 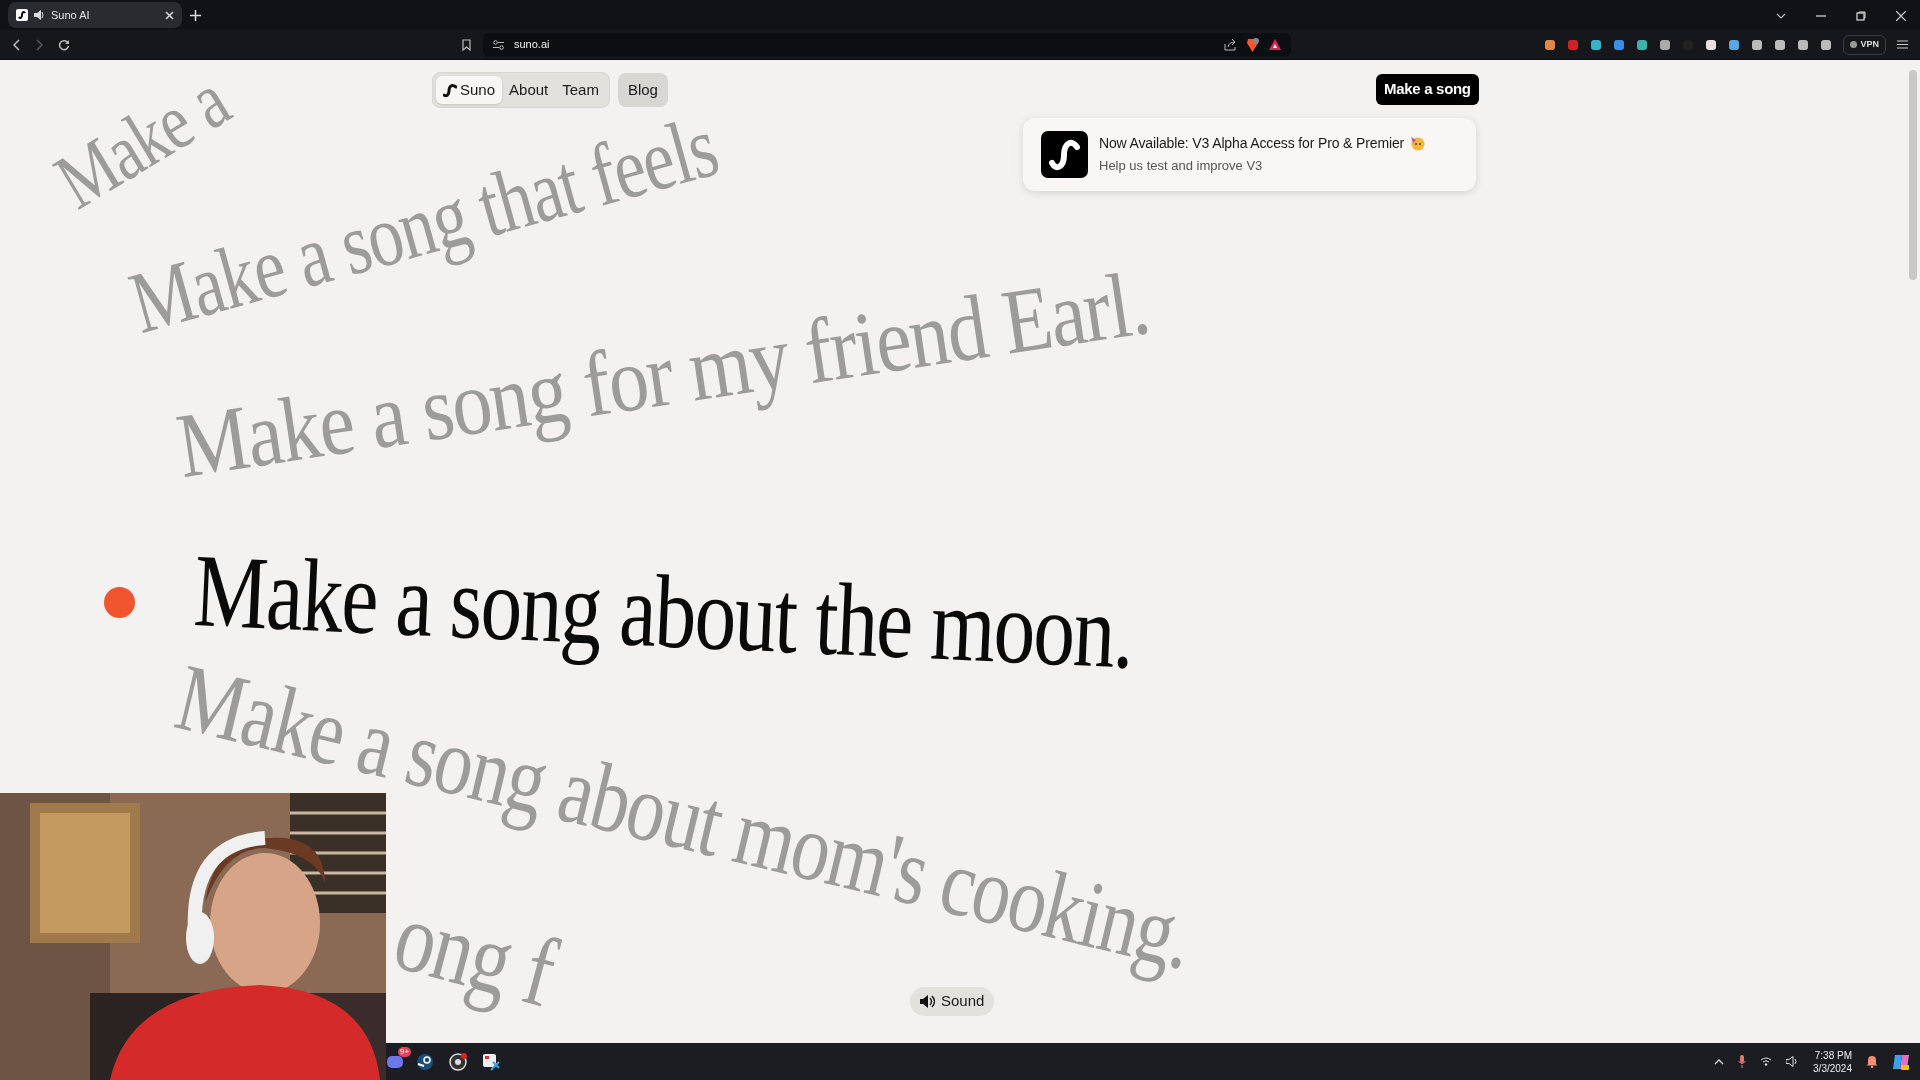 I want to click on snipping-tool-icon, so click(x=491, y=1061).